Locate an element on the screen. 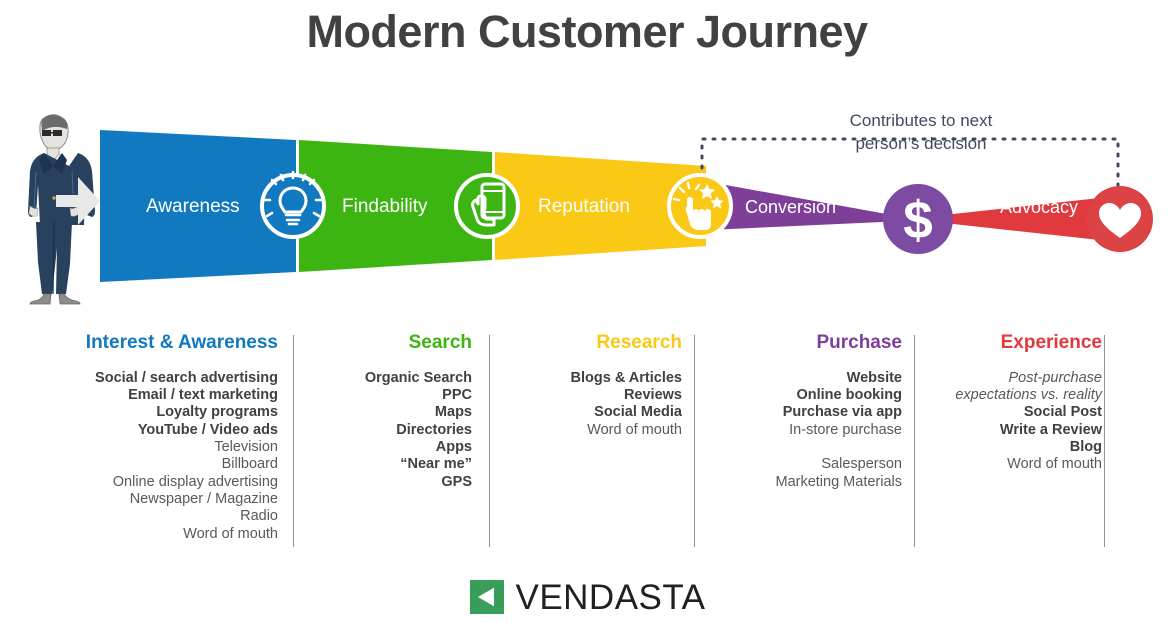 Image resolution: width=1174 pixels, height=638 pixels. feedback-annotation: Contributes to next person’s decision is located at coordinates (921, 133).